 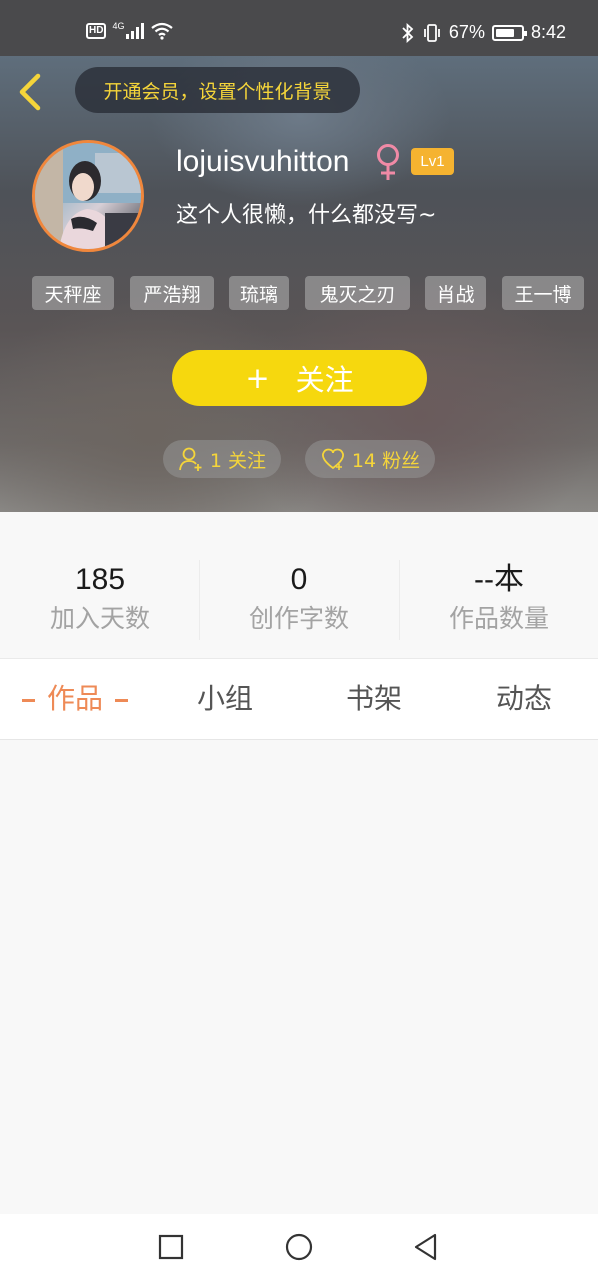 I want to click on stat-value: 0, so click(x=299, y=579).